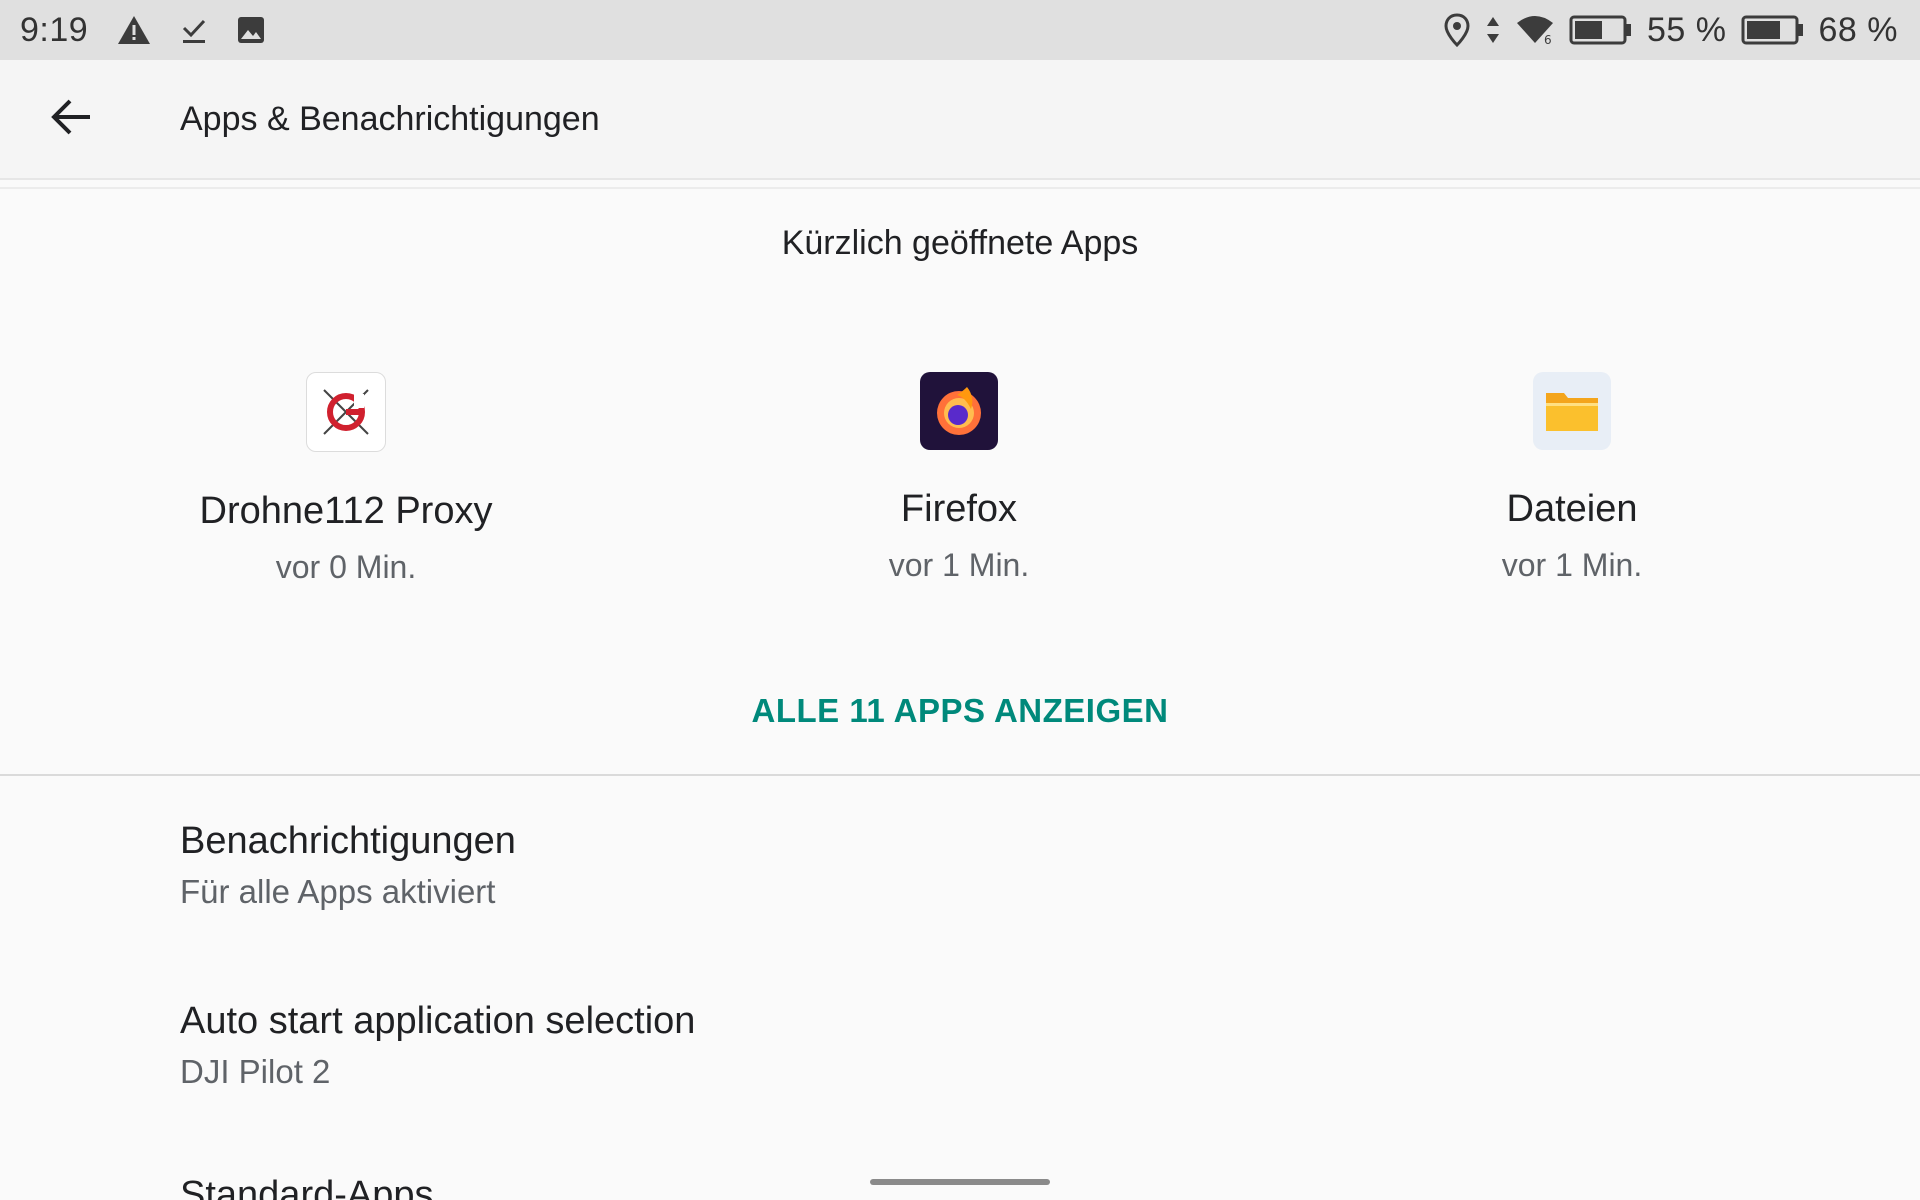 The height and width of the screenshot is (1200, 1920). What do you see at coordinates (960, 30) in the screenshot?
I see `status-bar: 9:19 6 55 % 68 %` at bounding box center [960, 30].